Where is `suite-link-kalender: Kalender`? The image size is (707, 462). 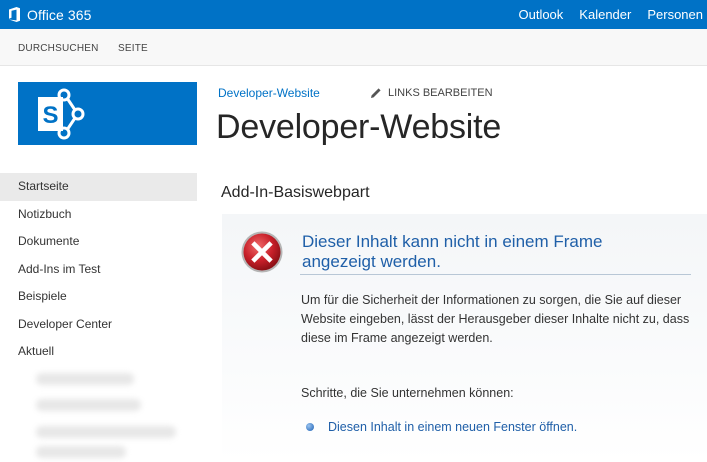 suite-link-kalender: Kalender is located at coordinates (605, 14).